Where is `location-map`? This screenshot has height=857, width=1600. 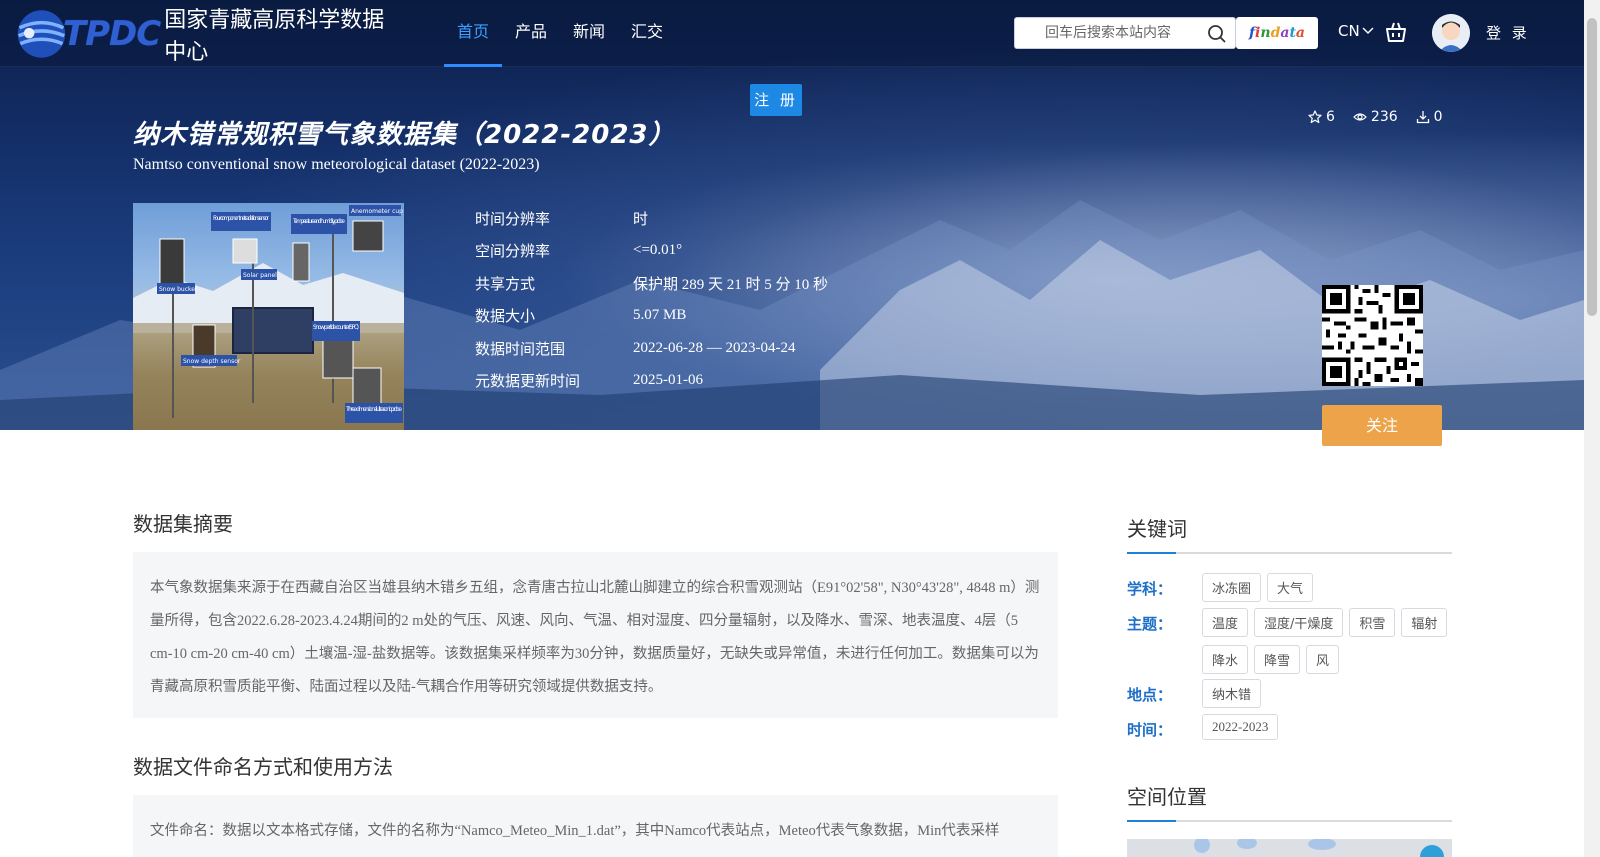
location-map is located at coordinates (1289, 848).